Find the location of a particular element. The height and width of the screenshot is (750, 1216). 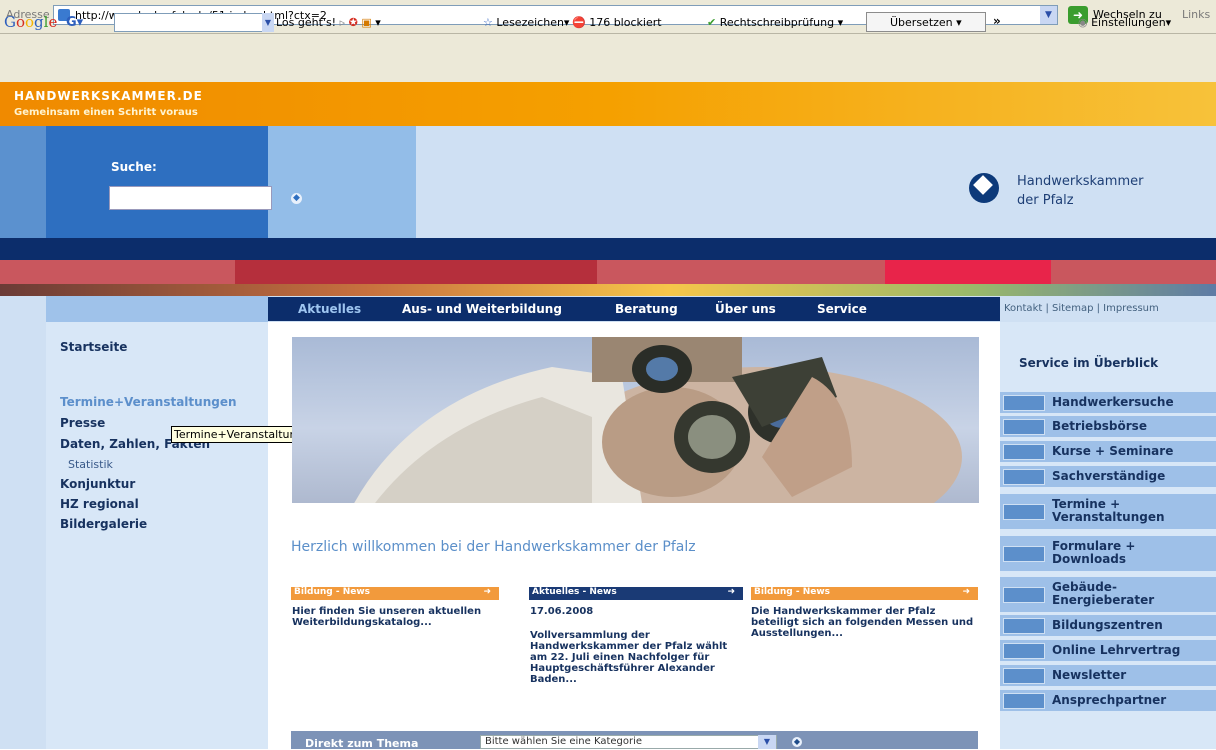

service-label: Termine + Veranstaltungen is located at coordinates (1108, 511).